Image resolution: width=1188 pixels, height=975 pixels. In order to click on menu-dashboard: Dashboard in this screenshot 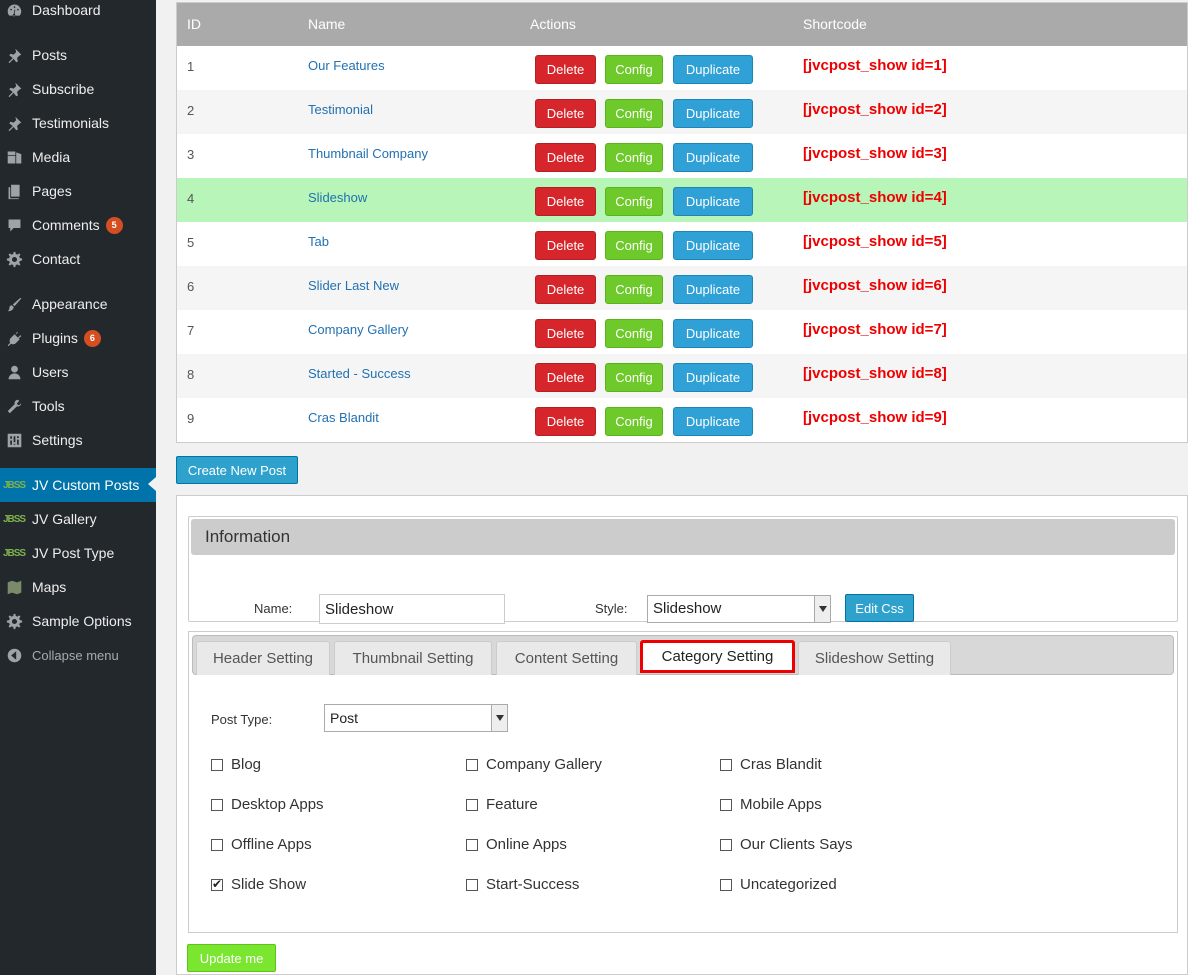, I will do `click(78, 13)`.